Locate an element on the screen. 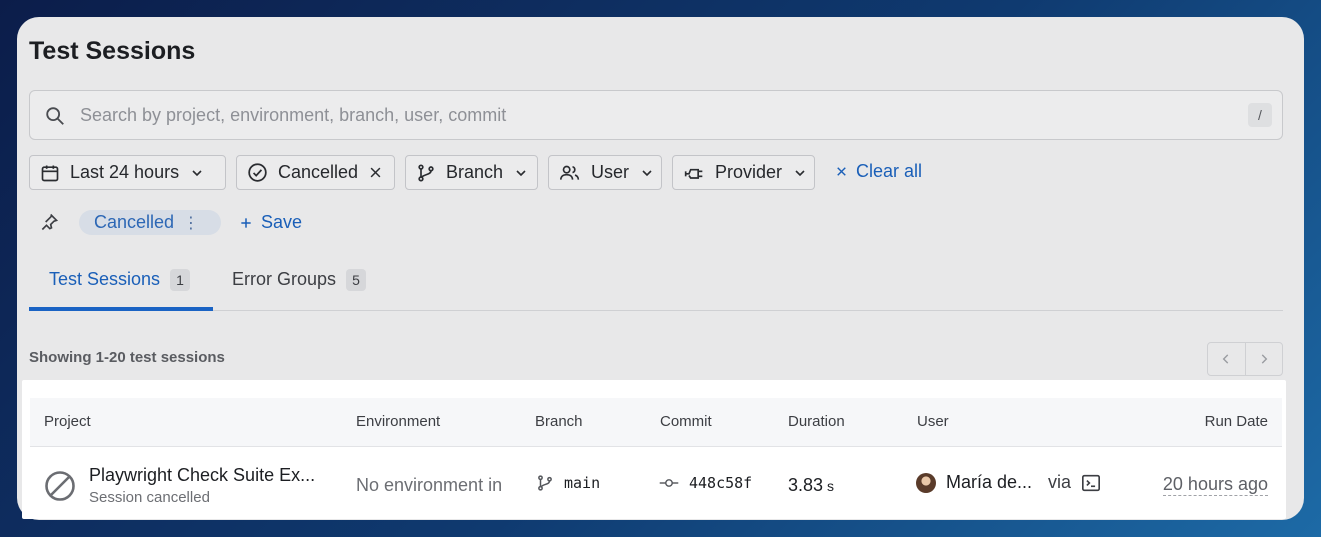 The width and height of the screenshot is (1321, 537). duration-value: 3.83 s is located at coordinates (811, 485).